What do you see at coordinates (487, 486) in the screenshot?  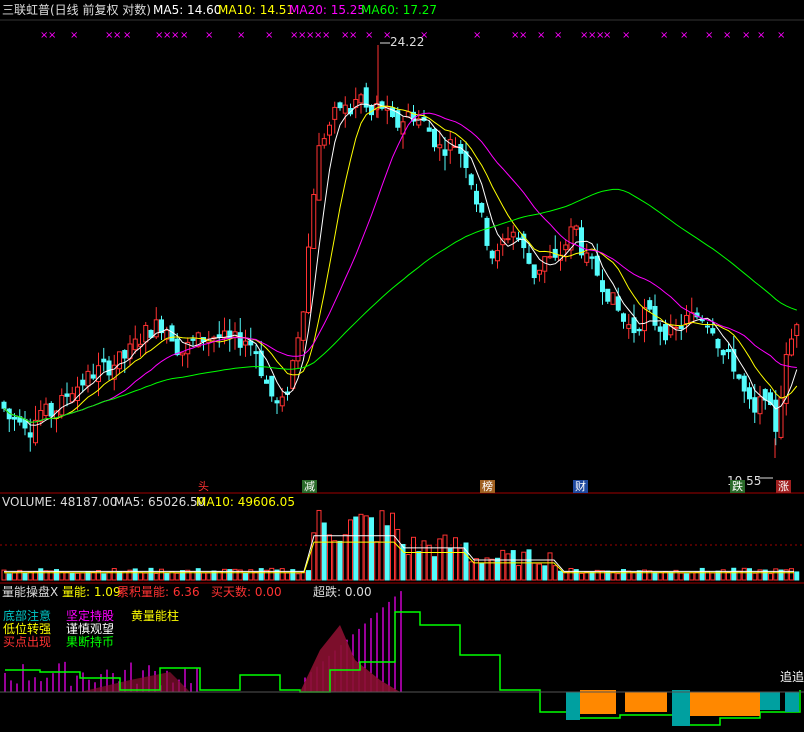 I see `marker-list: 榜` at bounding box center [487, 486].